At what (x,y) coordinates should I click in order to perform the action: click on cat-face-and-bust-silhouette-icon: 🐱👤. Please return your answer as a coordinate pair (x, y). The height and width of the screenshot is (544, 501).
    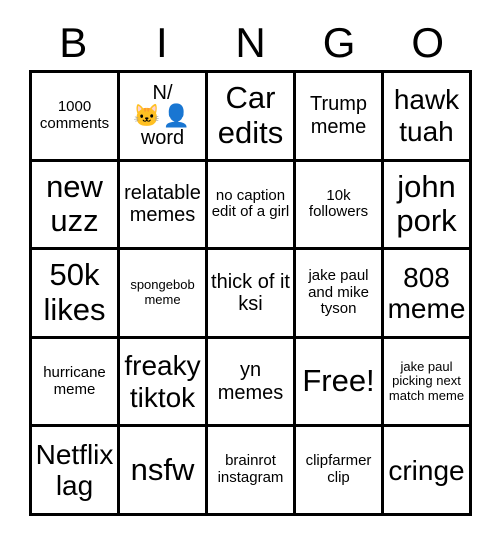
    Looking at the image, I should click on (162, 115).